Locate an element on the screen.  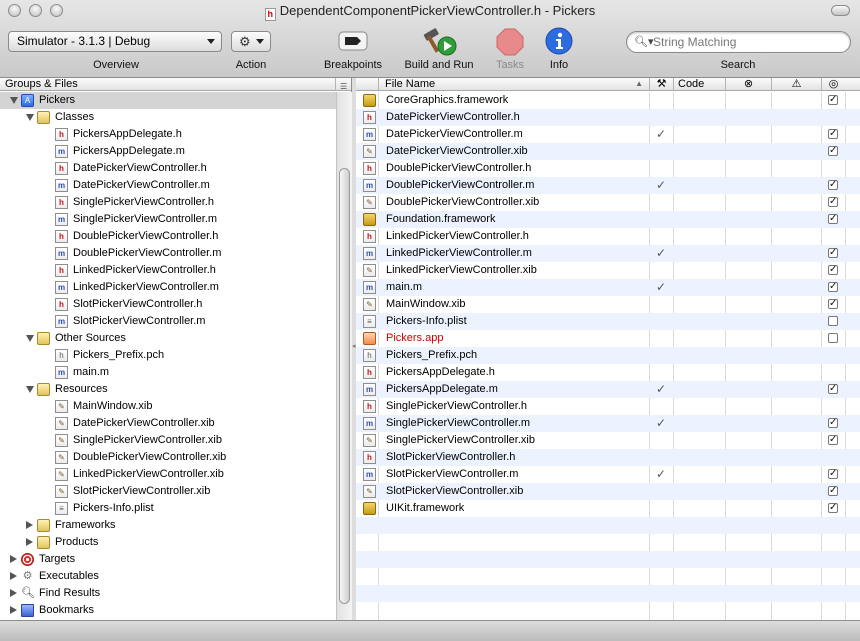
warnings-column: ⚠ is located at coordinates (796, 84).